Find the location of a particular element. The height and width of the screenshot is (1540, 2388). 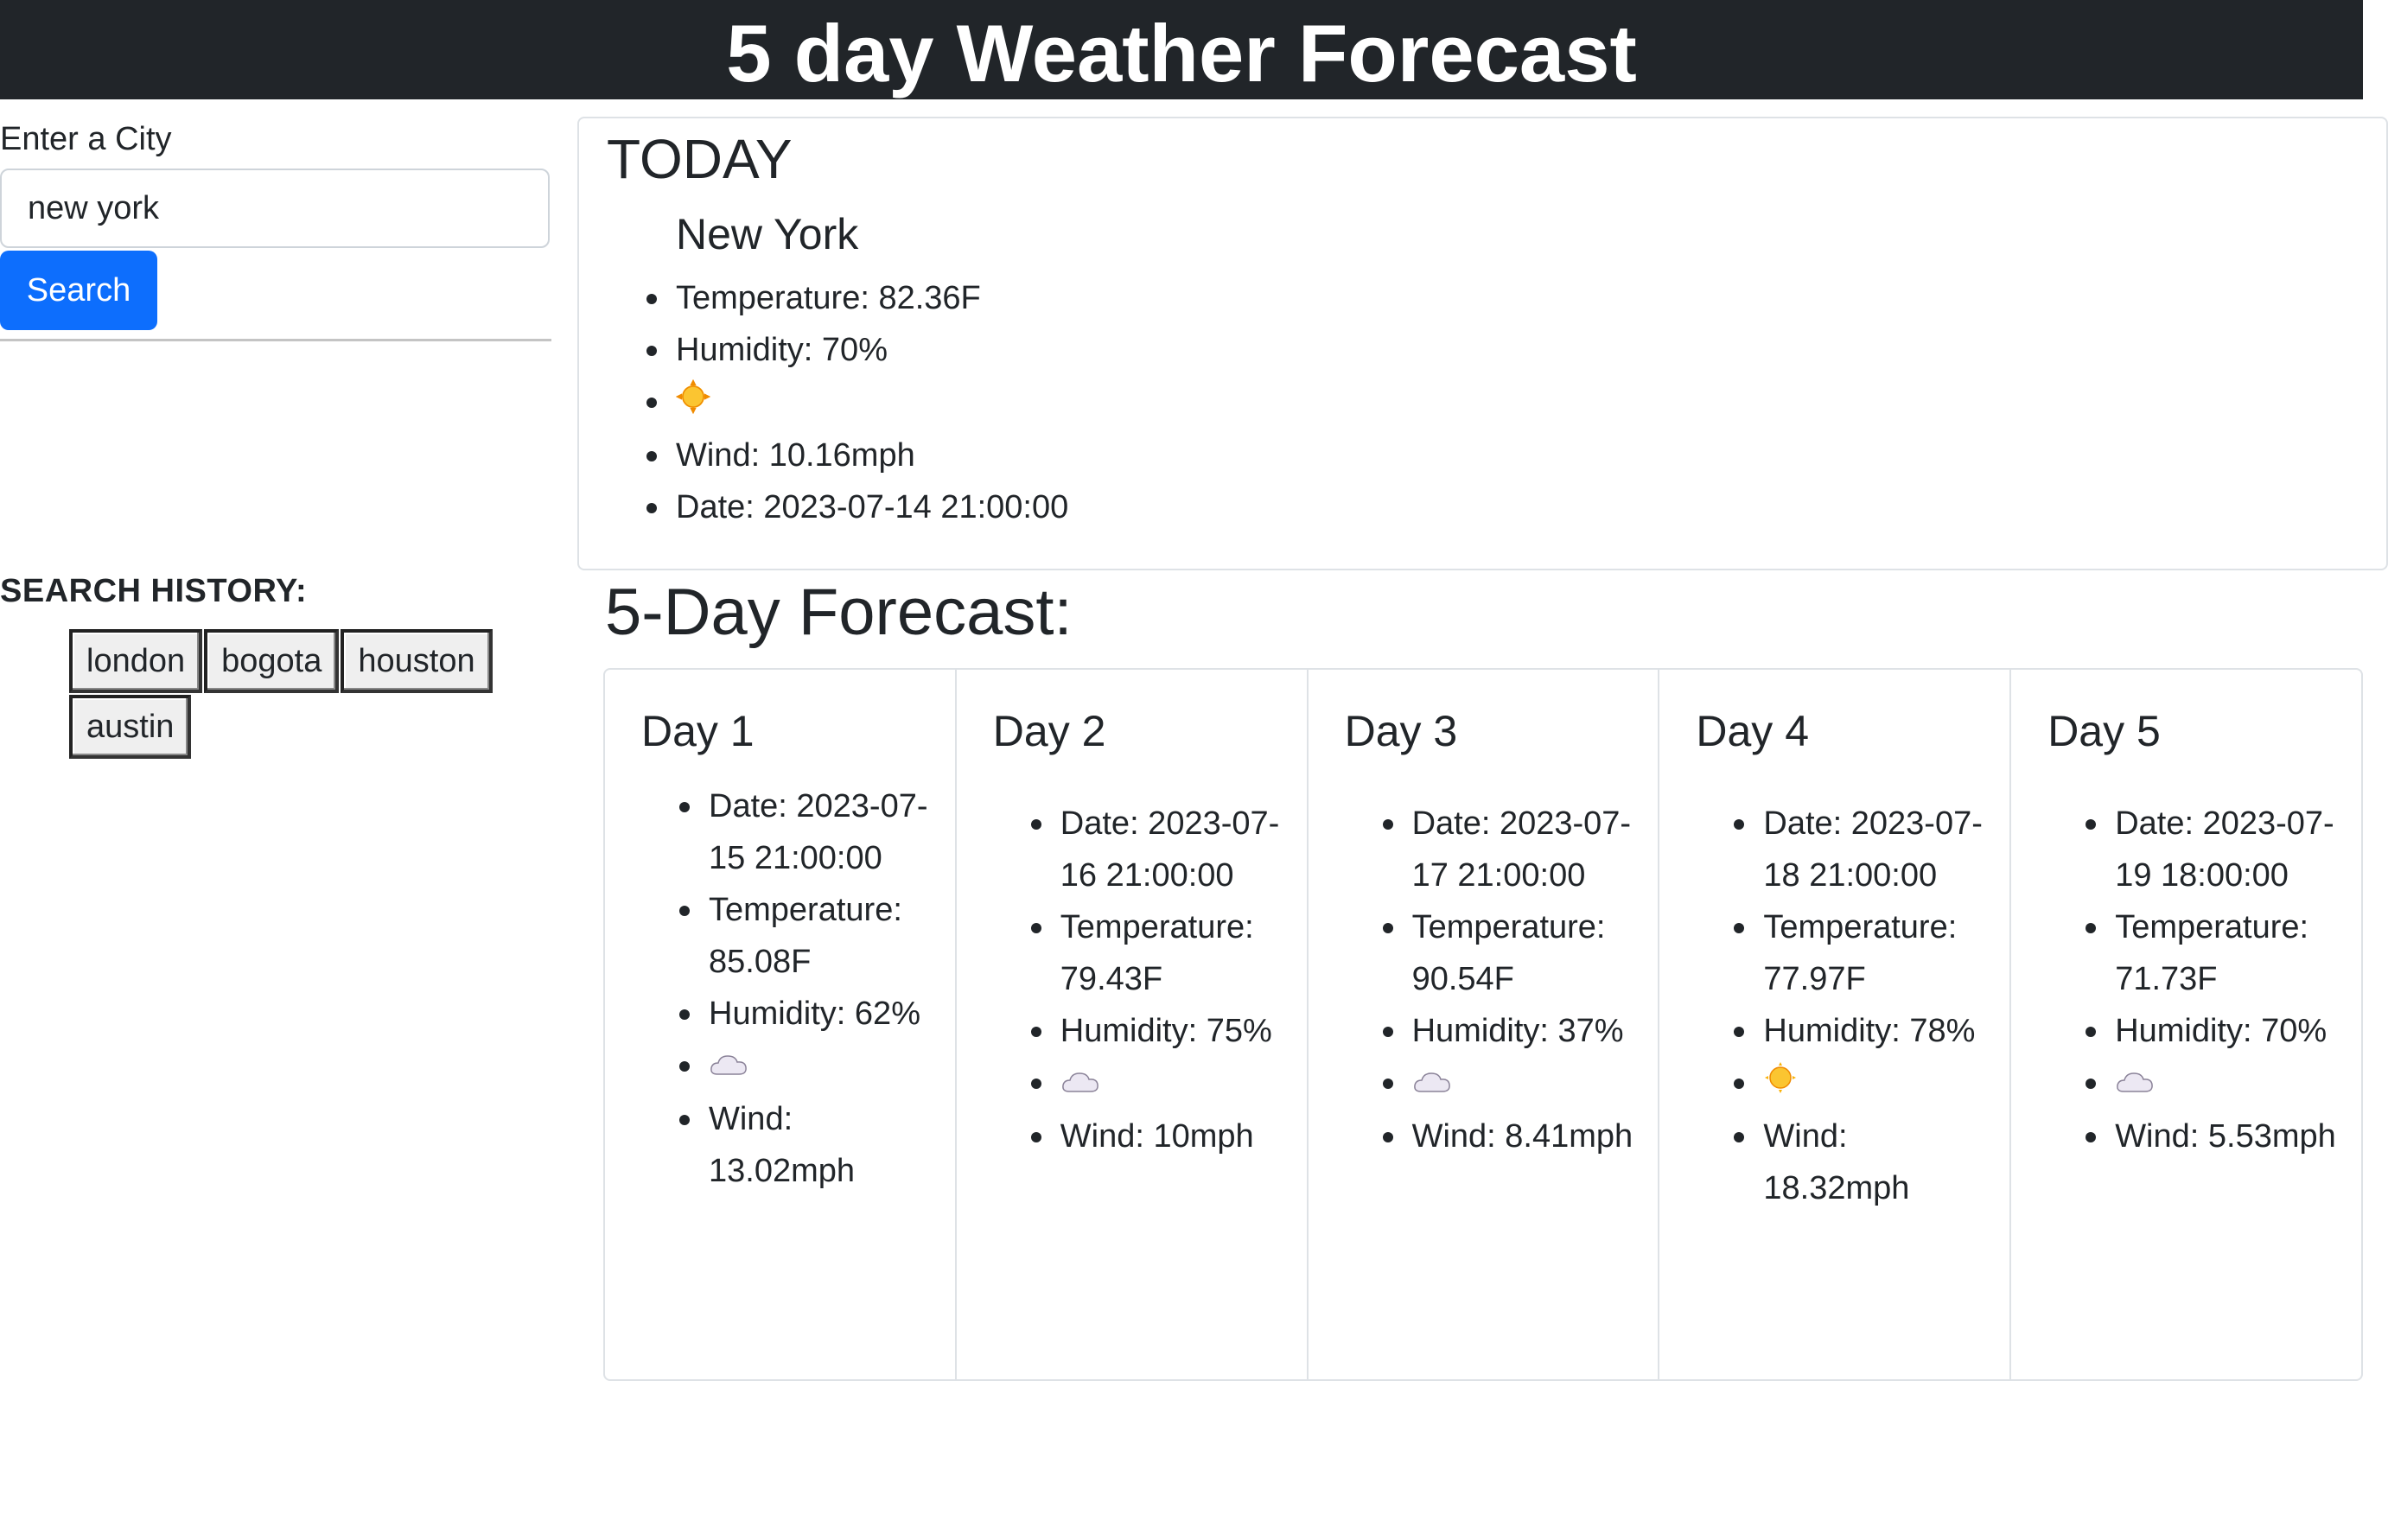

today-icon-item is located at coordinates (857, 403).